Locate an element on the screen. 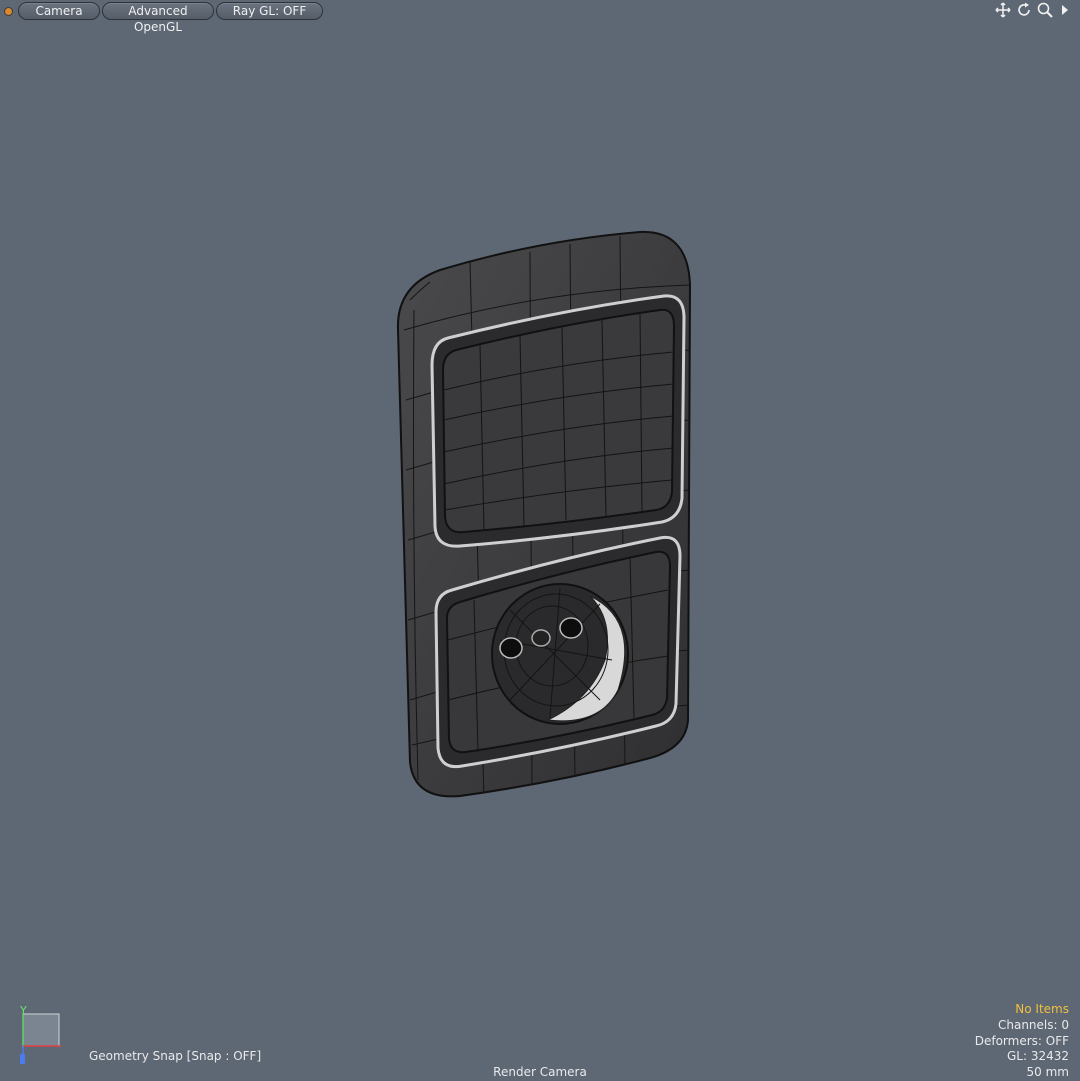 This screenshot has width=1080, height=1081. move-view-icon is located at coordinates (1003, 10).